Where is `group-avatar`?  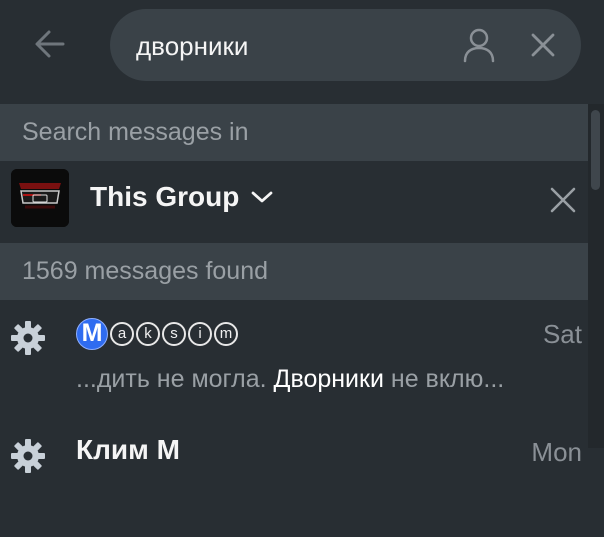
group-avatar is located at coordinates (40, 198).